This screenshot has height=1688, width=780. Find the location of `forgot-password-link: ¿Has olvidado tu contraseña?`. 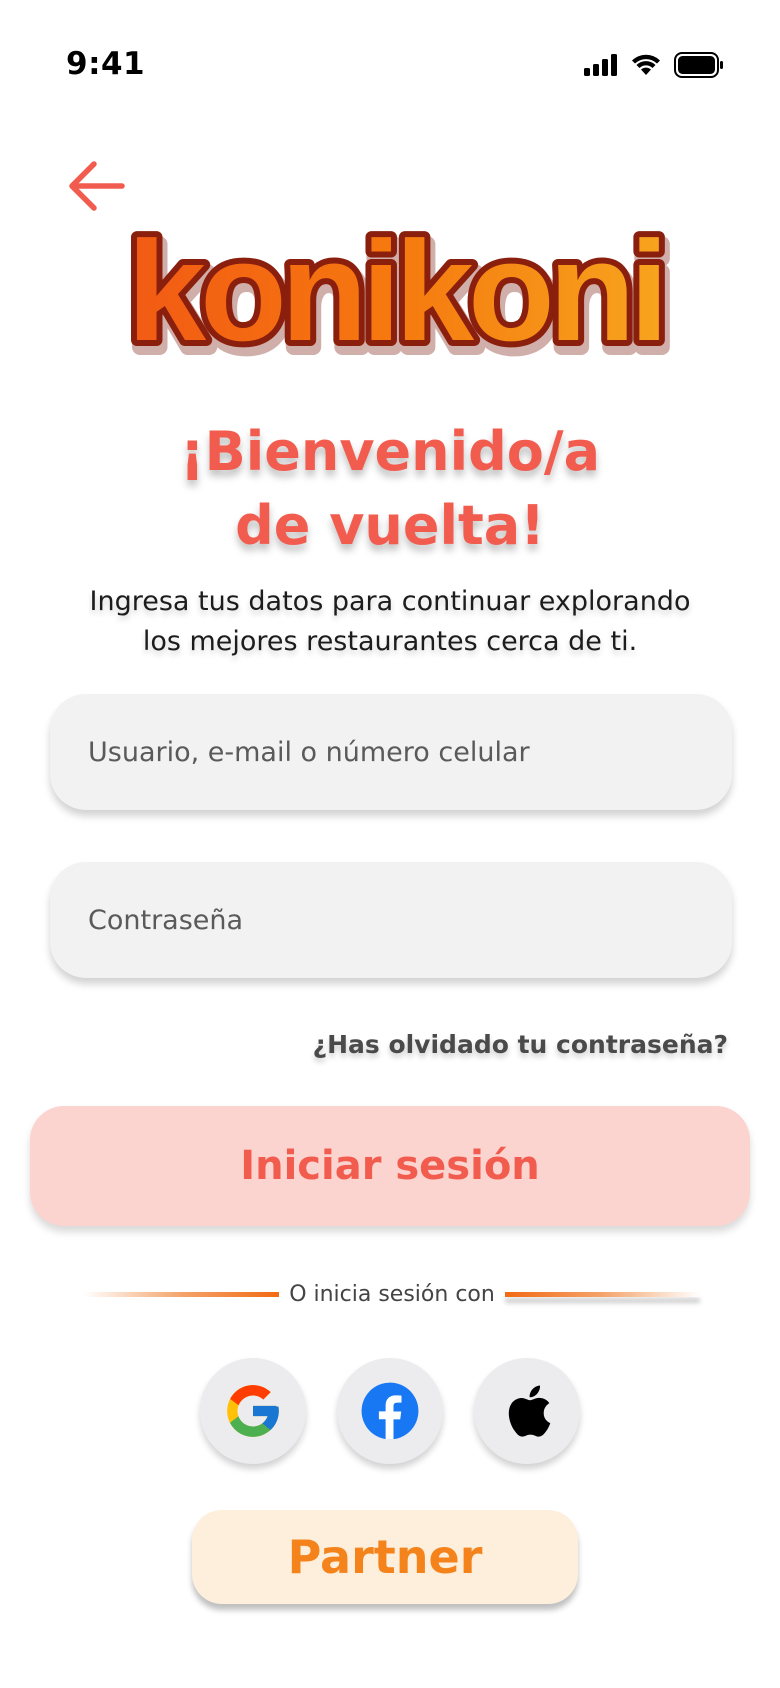

forgot-password-link: ¿Has olvidado tu contraseña? is located at coordinates (520, 1044).